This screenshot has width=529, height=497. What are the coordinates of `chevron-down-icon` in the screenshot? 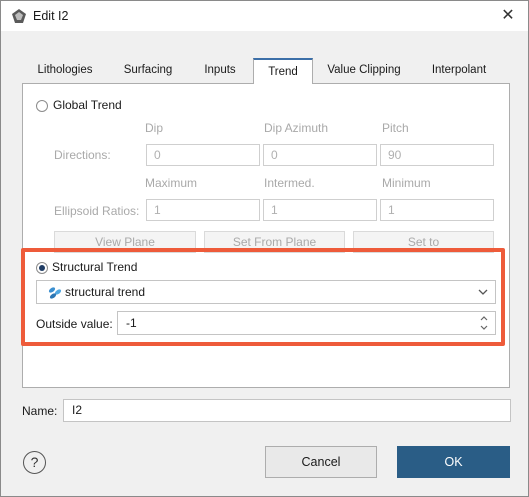 It's located at (483, 292).